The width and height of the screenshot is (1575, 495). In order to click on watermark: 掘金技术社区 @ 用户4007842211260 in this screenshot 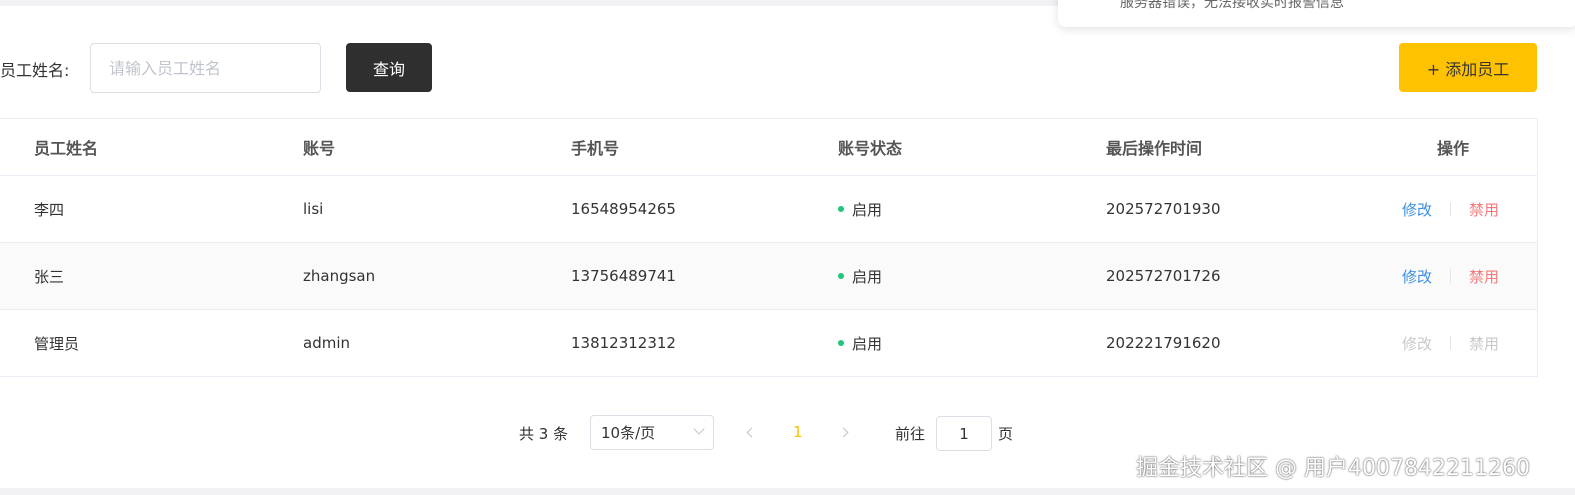, I will do `click(1333, 468)`.